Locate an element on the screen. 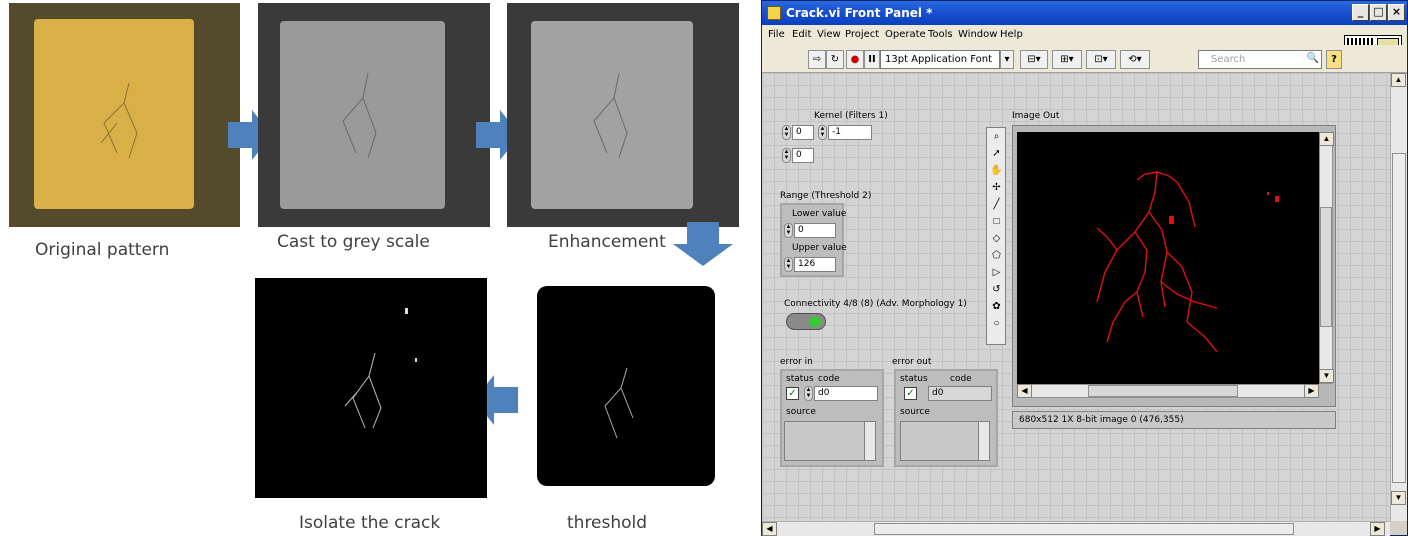  image-out-display is located at coordinates (1168, 258).